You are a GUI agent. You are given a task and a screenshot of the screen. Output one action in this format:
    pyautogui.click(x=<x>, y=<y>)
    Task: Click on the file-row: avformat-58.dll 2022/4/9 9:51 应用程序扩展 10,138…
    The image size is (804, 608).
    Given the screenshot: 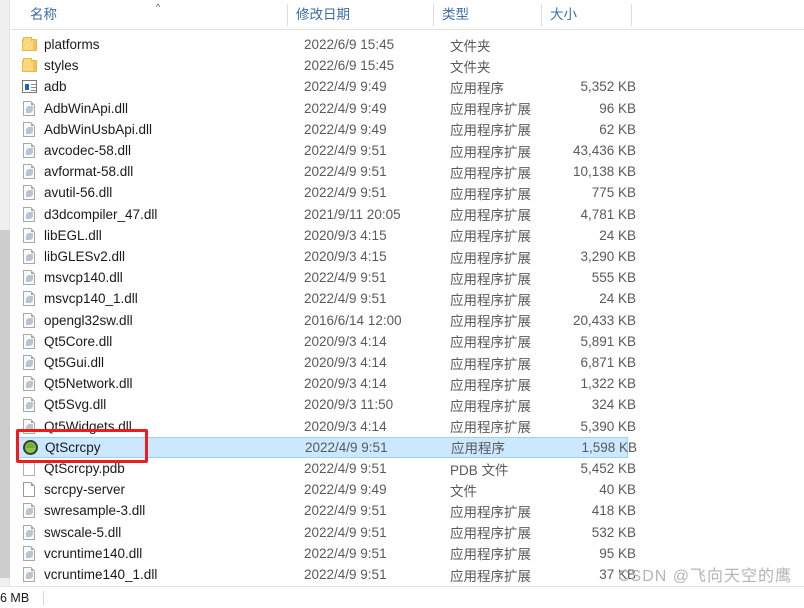 What is the action you would take?
    pyautogui.click(x=327, y=171)
    